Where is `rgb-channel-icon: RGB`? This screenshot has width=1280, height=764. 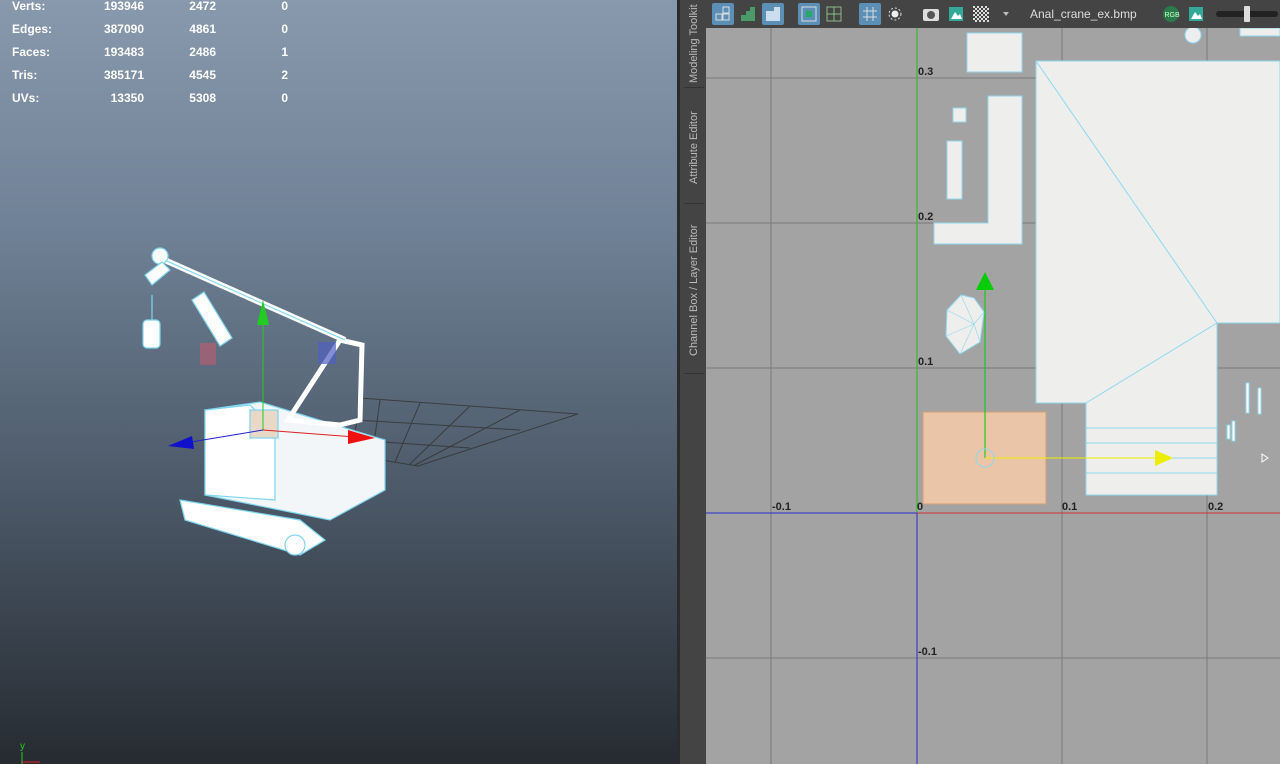
rgb-channel-icon: RGB is located at coordinates (1171, 14).